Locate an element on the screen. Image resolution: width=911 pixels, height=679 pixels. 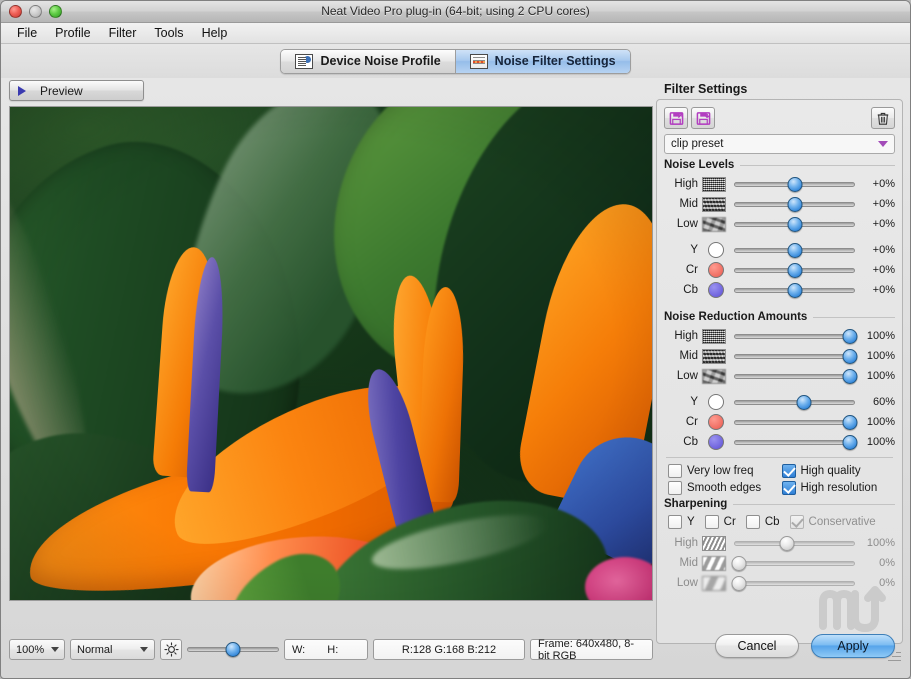
save-preset-icon is located at coordinates (703, 118).